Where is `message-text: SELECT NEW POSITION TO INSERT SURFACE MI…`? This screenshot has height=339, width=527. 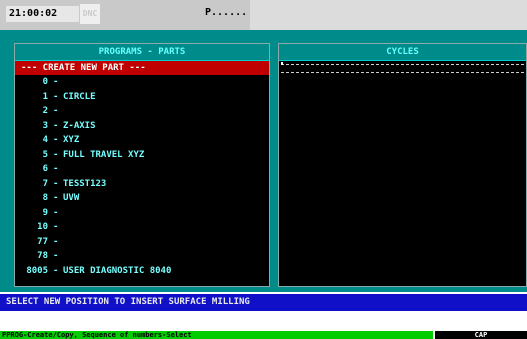
message-text: SELECT NEW POSITION TO INSERT SURFACE MI… is located at coordinates (263, 302).